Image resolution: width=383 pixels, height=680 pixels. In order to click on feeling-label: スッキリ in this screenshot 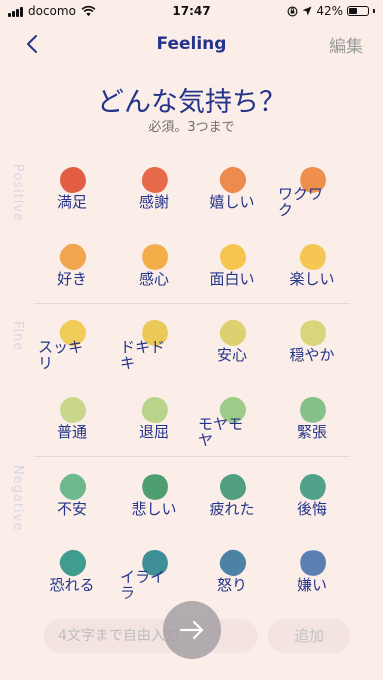, I will do `click(61, 355)`.